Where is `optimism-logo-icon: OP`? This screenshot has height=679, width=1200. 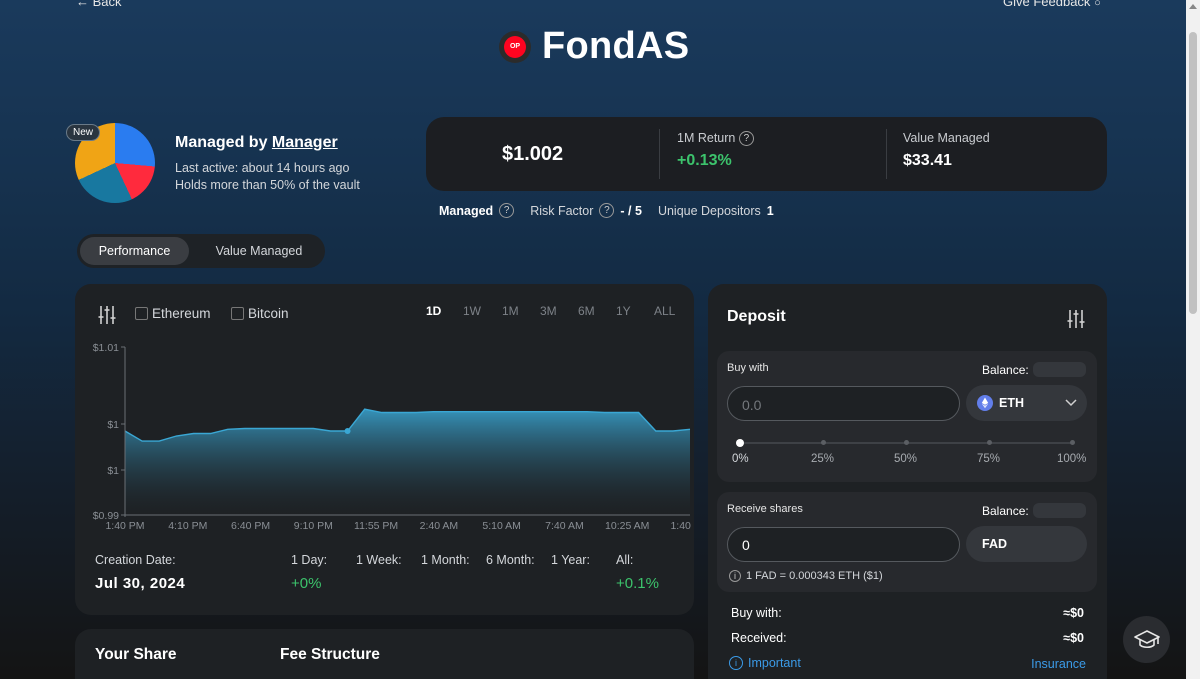
optimism-logo-icon: OP is located at coordinates (515, 46).